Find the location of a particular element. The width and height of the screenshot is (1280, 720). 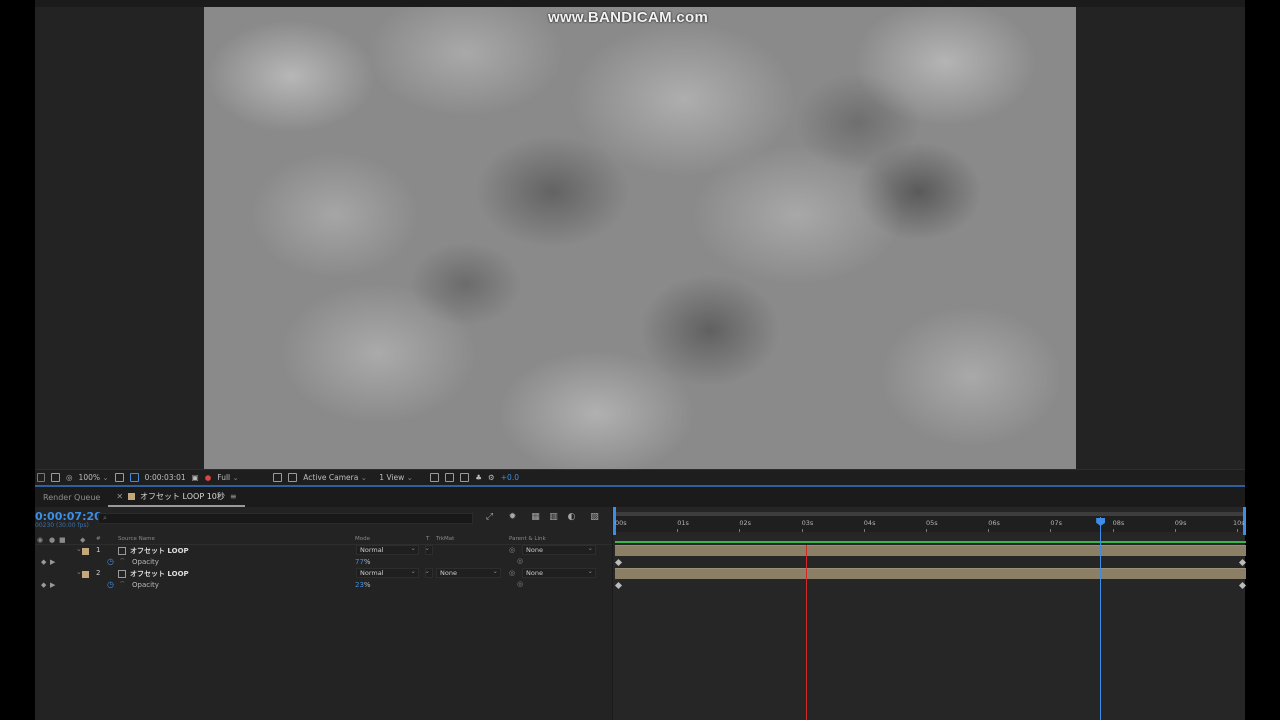

property-row: ◷ ⌔ Opacity 77% ◎ is located at coordinates (323, 562).